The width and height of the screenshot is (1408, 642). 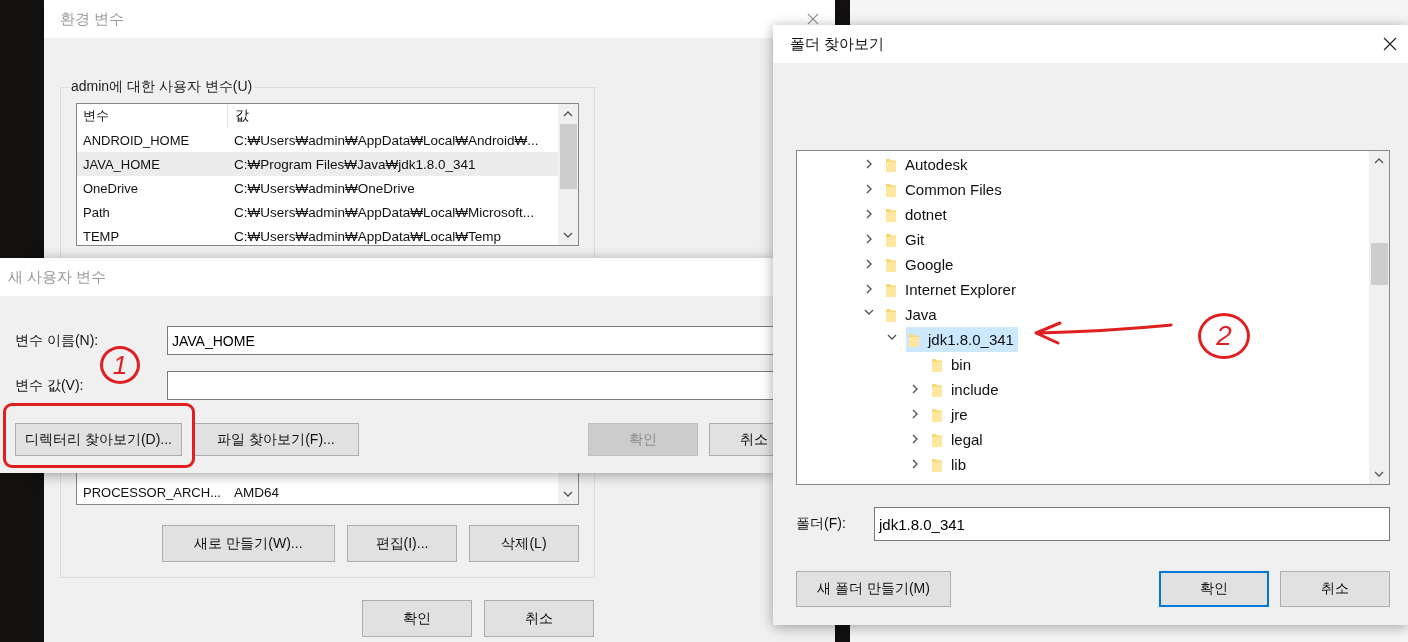 I want to click on table-cell-text: Path, so click(x=96, y=212).